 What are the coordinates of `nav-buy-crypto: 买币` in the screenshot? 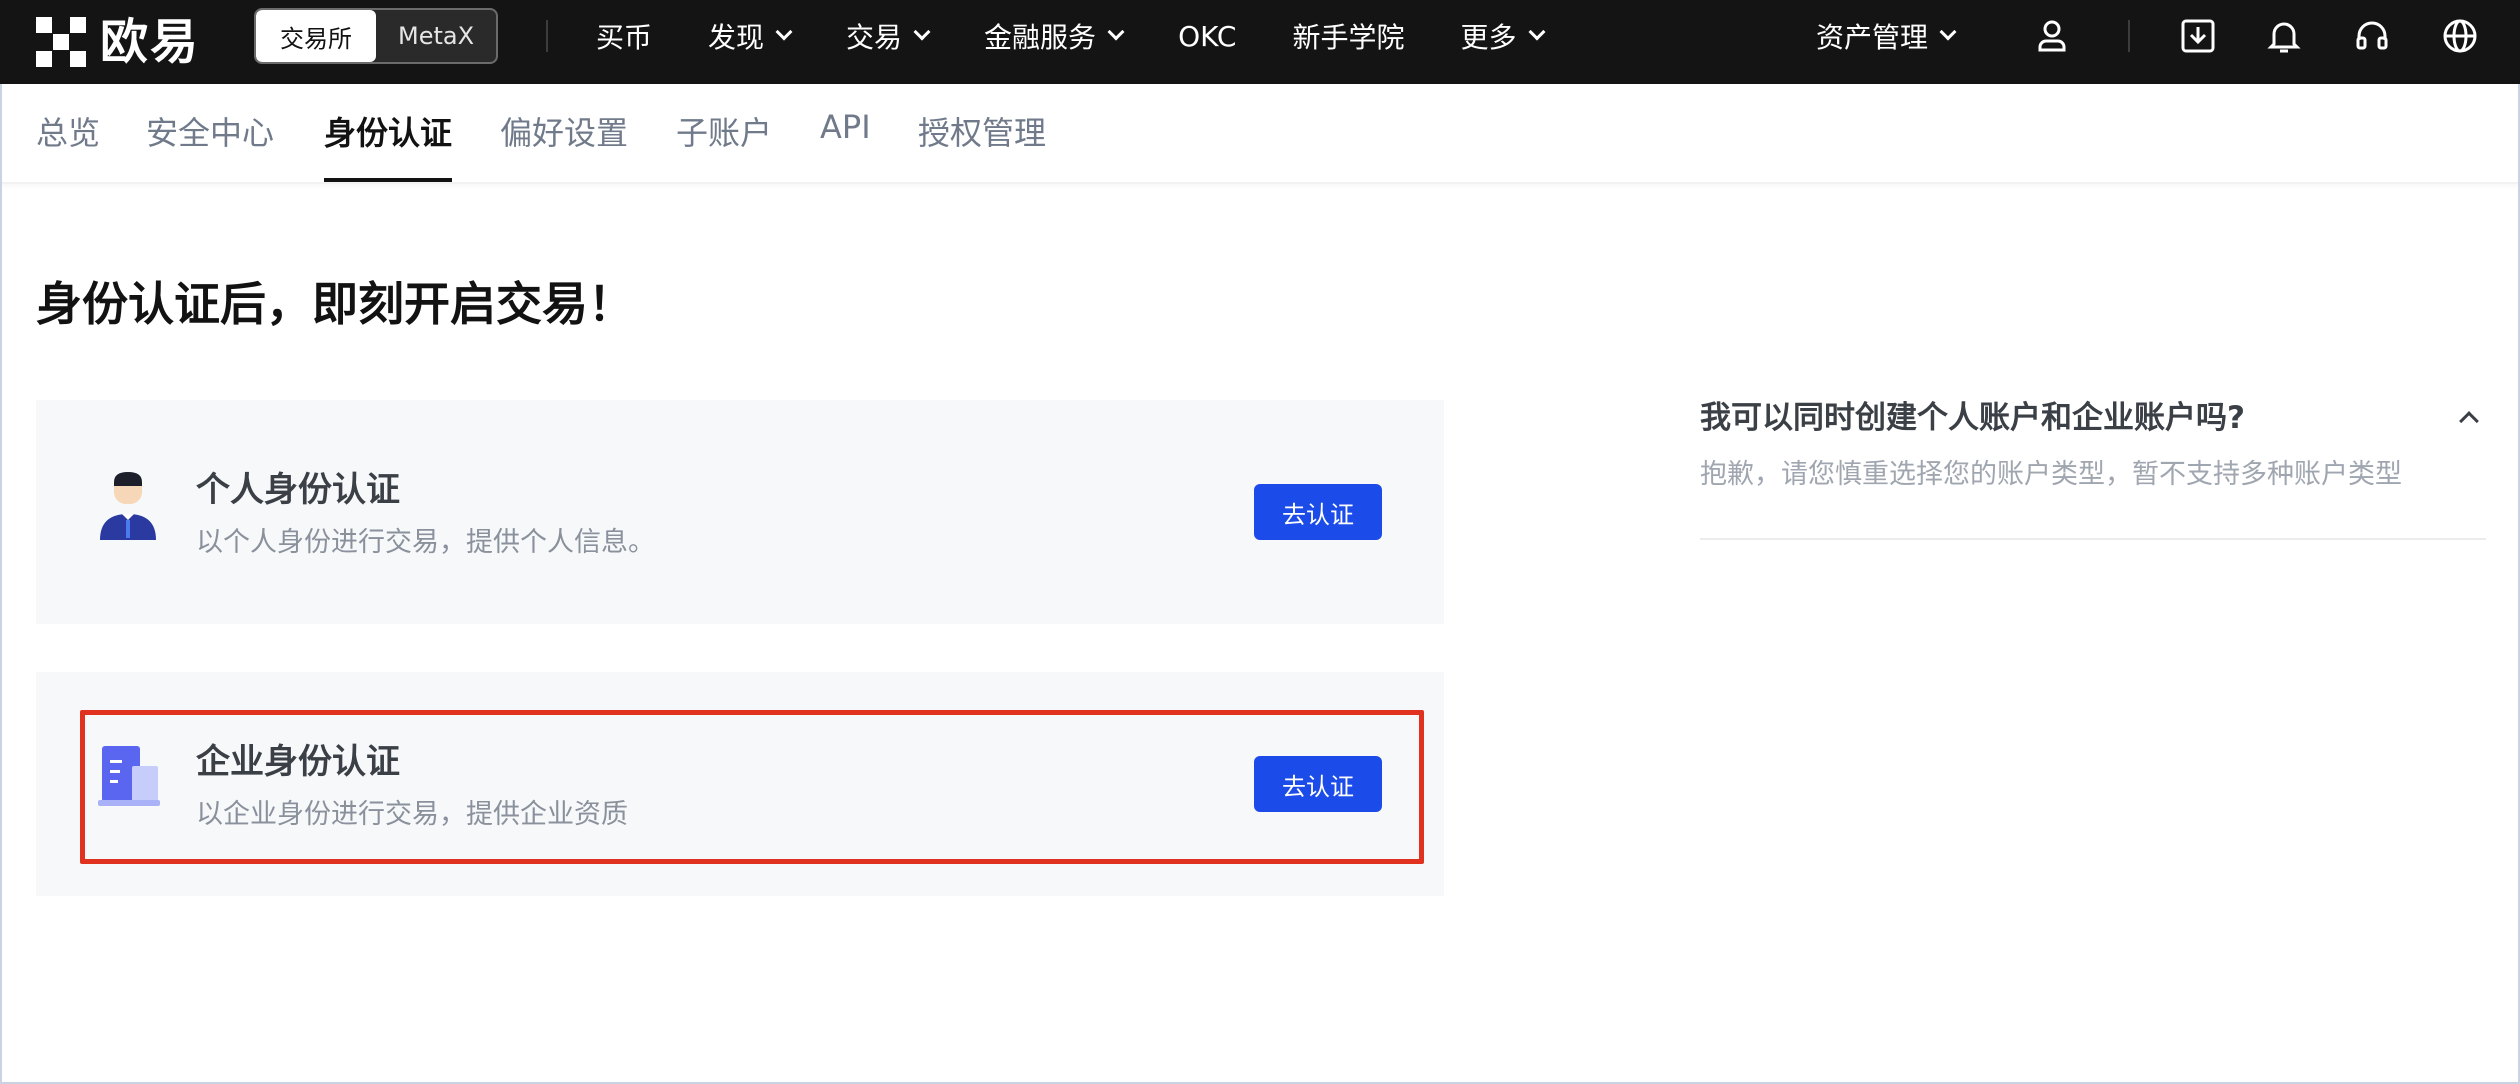 It's located at (624, 36).